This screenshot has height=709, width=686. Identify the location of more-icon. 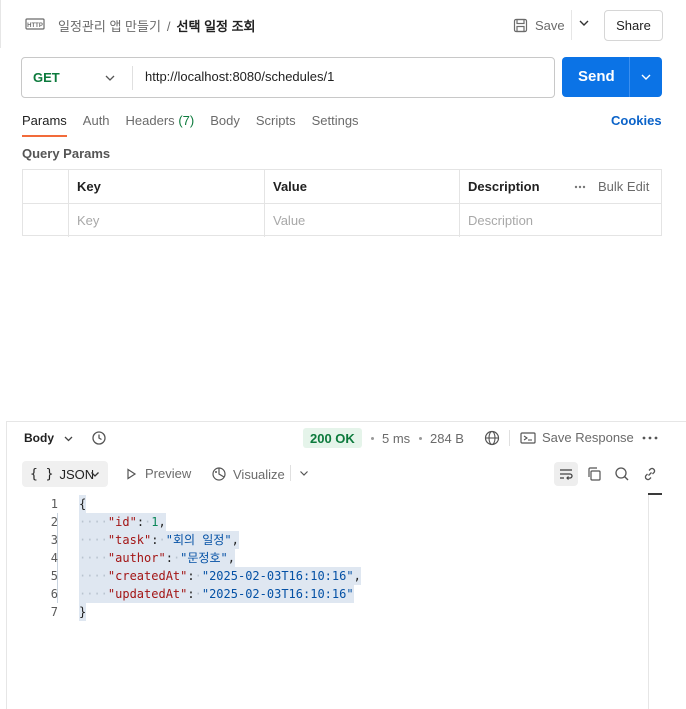
(650, 438).